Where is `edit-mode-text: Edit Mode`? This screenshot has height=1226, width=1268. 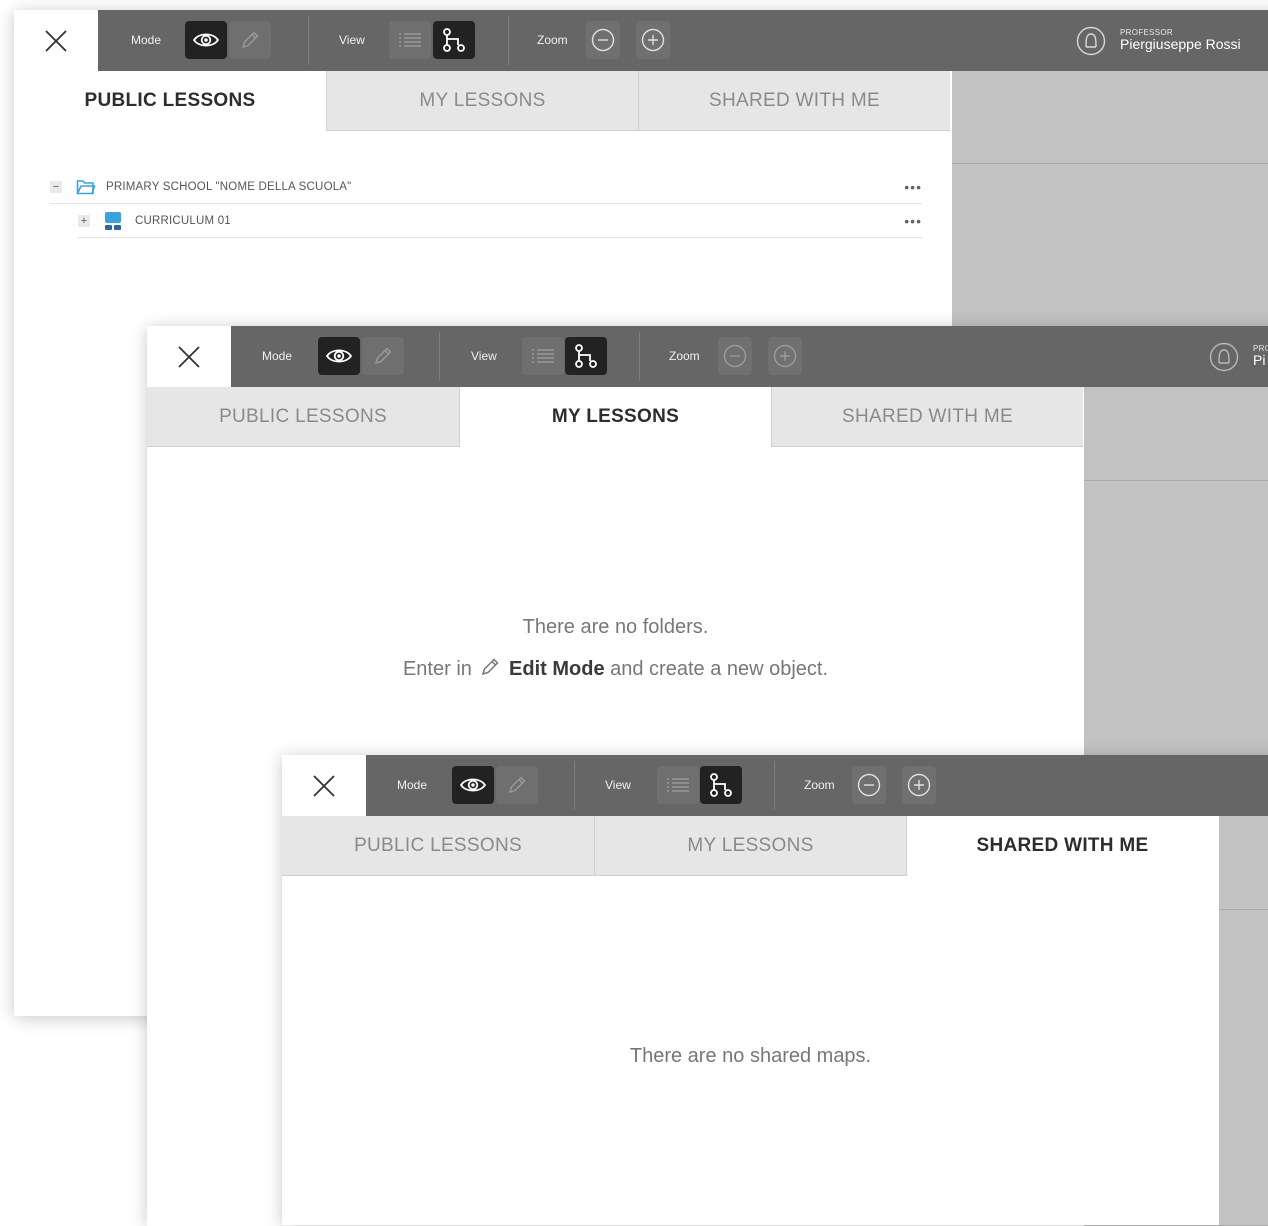
edit-mode-text: Edit Mode is located at coordinates (557, 669).